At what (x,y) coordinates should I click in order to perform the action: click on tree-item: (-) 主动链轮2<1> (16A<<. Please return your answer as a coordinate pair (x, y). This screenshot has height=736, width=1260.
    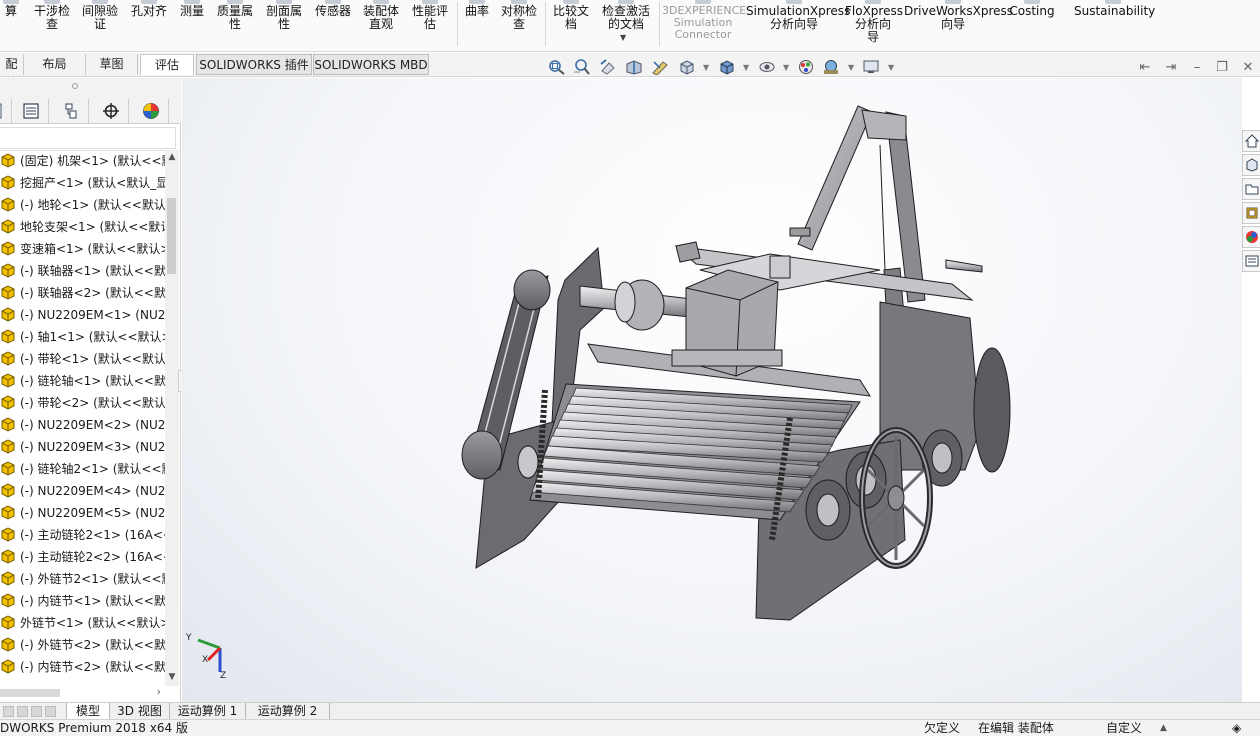
    Looking at the image, I should click on (82, 535).